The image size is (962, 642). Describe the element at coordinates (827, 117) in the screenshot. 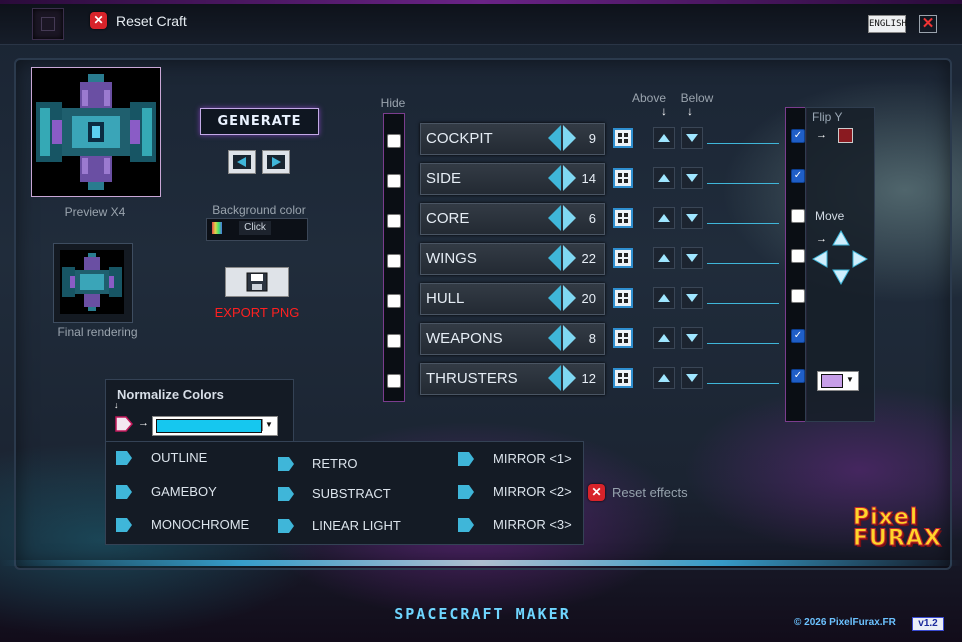

I see `flip-y-label: Flip Y` at that location.